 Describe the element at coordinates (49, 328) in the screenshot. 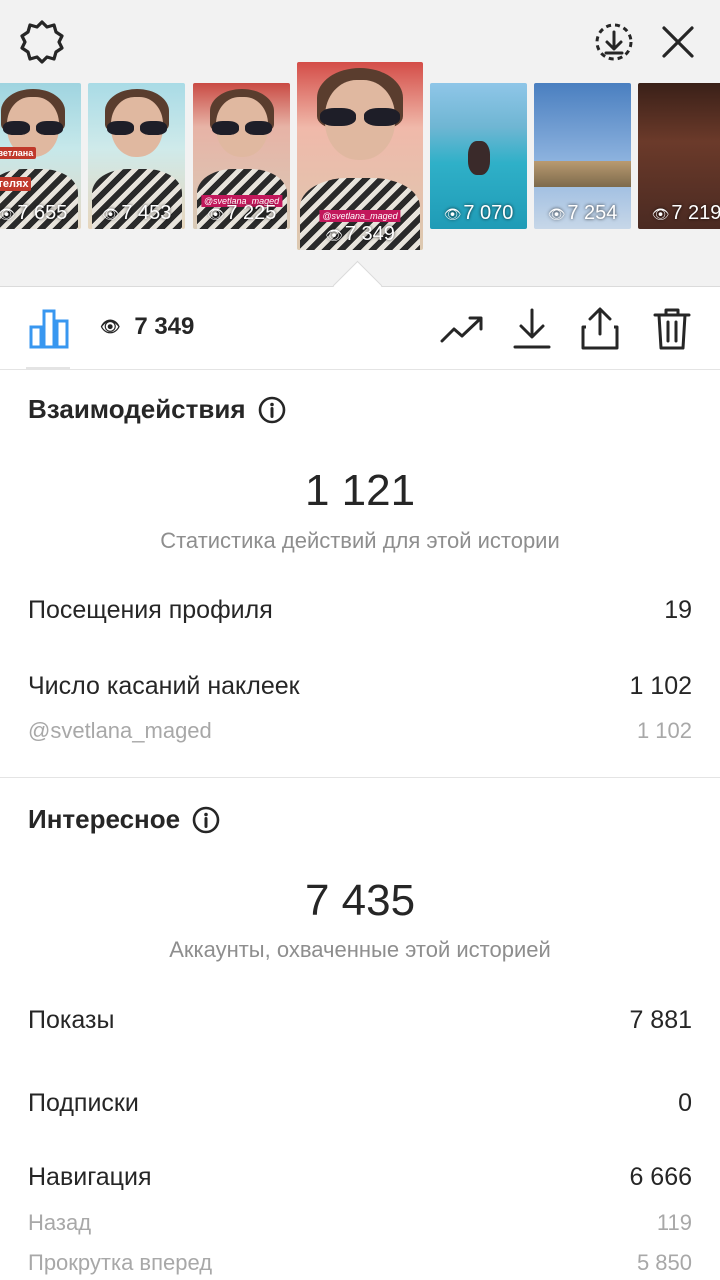

I see `bar-chart-icon` at that location.